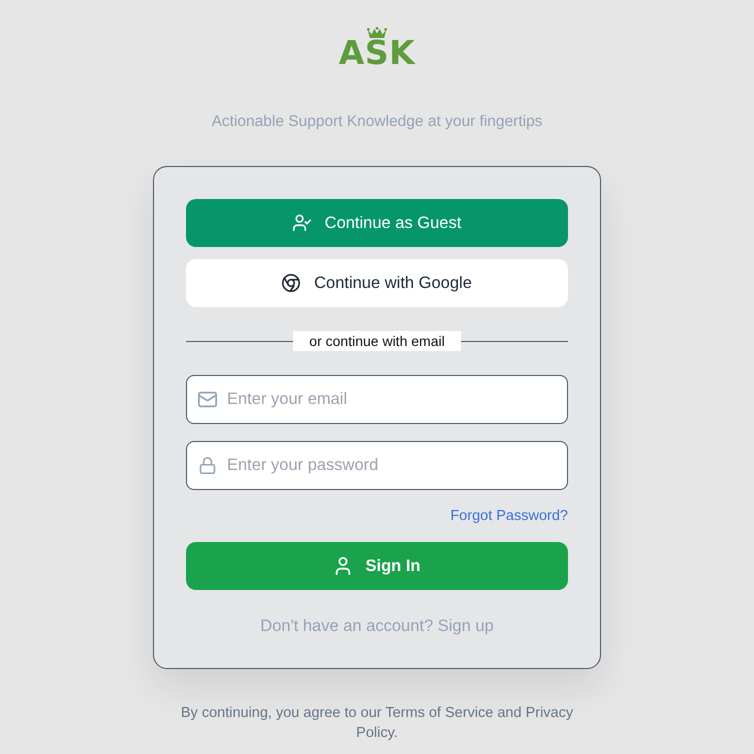 This screenshot has height=754, width=754. Describe the element at coordinates (377, 566) in the screenshot. I see `sign-in-button: Sign In` at that location.